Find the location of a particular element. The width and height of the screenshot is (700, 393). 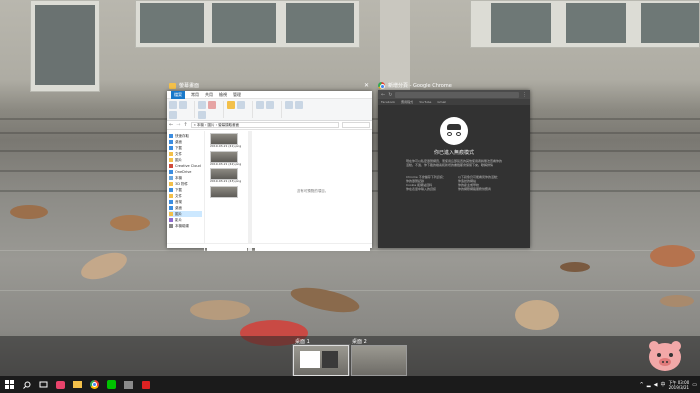

desktop-1-thumbnail is located at coordinates (321, 360).